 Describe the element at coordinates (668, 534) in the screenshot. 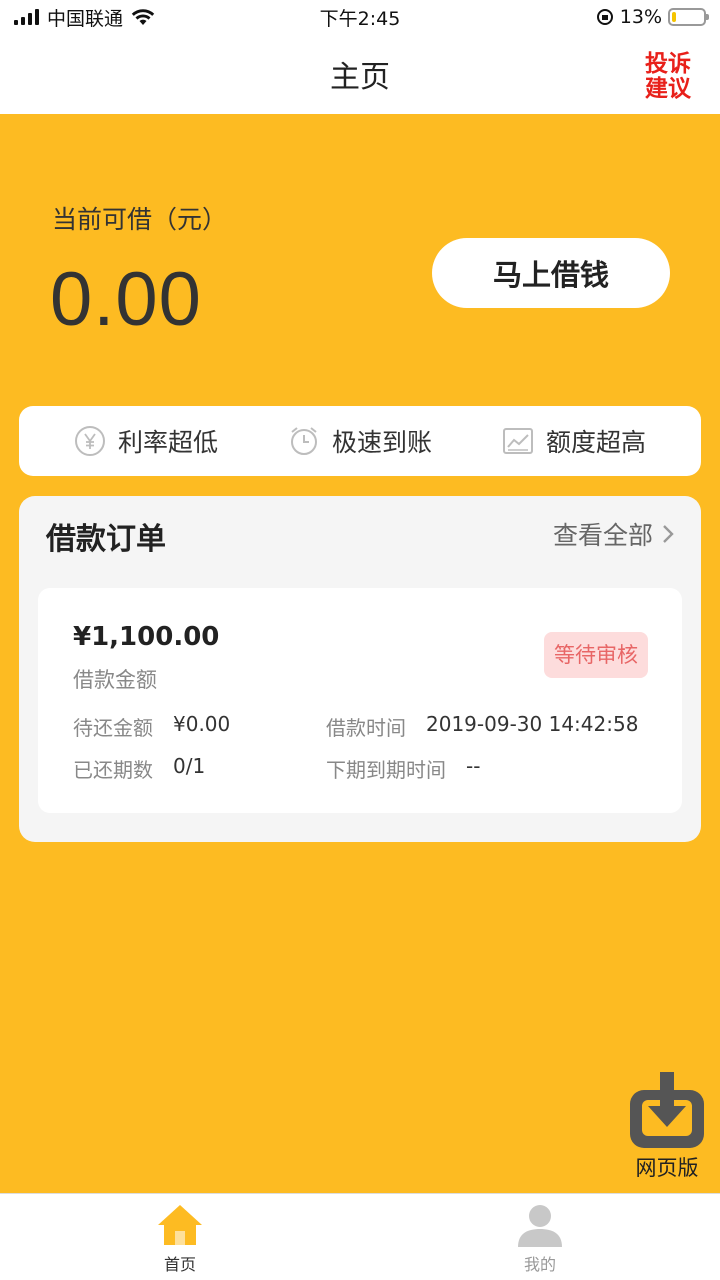

I see `chevron-right-icon` at that location.